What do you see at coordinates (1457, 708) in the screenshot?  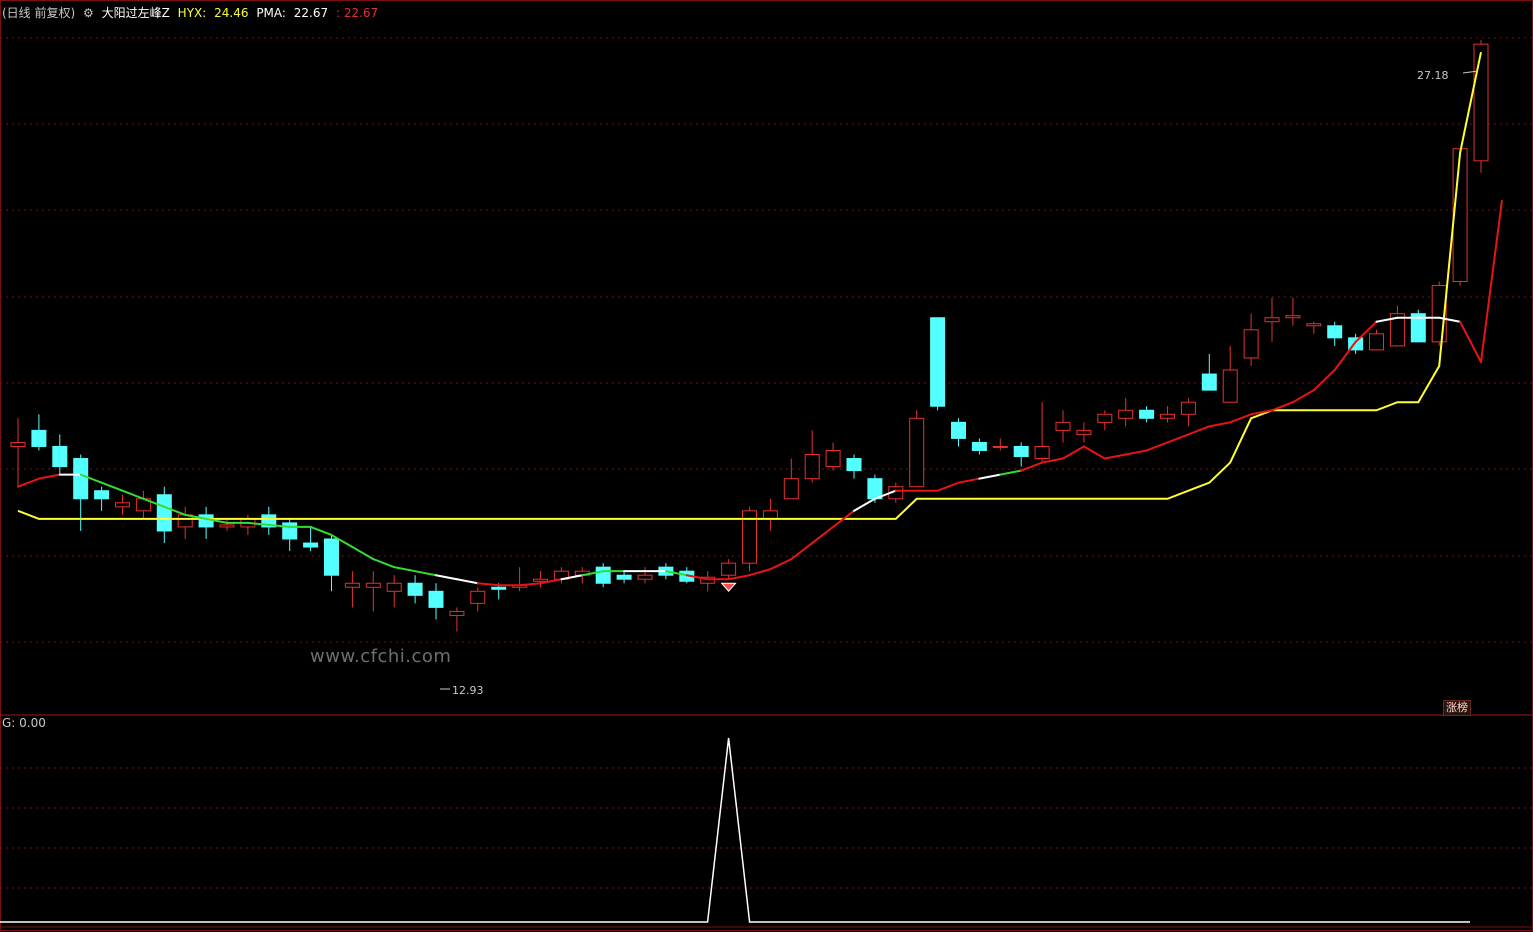 I see `rank-badge: 涨榜` at bounding box center [1457, 708].